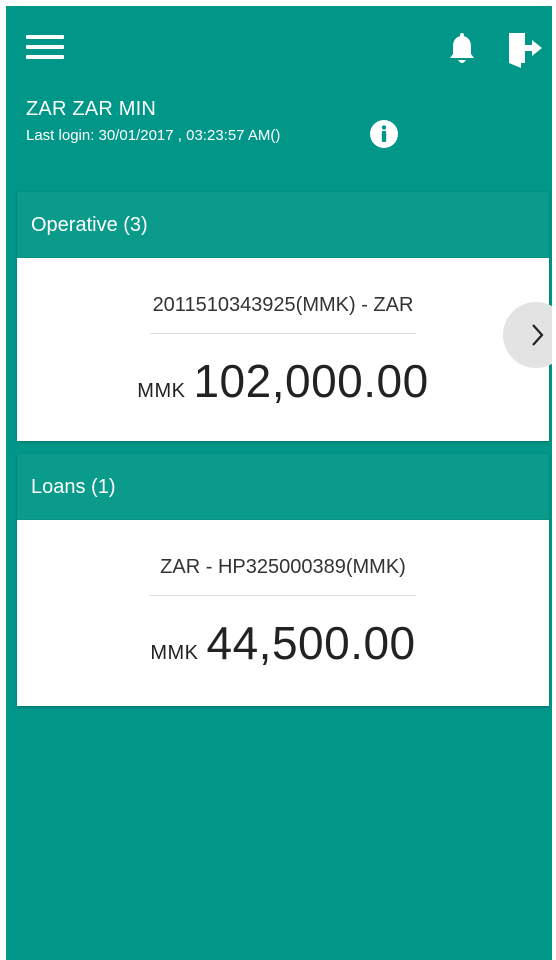 This screenshot has height=960, width=556. I want to click on balance-amount: 102,000.00, so click(311, 381).